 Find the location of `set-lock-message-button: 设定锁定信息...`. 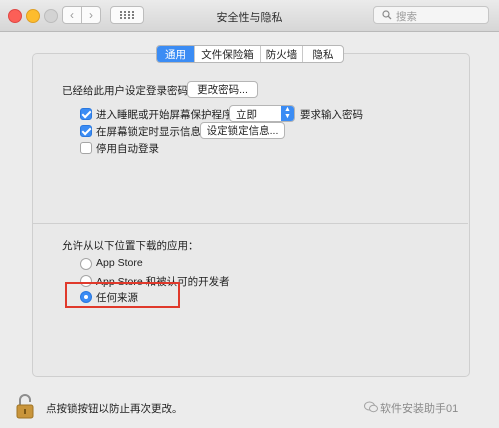

set-lock-message-button: 设定锁定信息... is located at coordinates (242, 130).